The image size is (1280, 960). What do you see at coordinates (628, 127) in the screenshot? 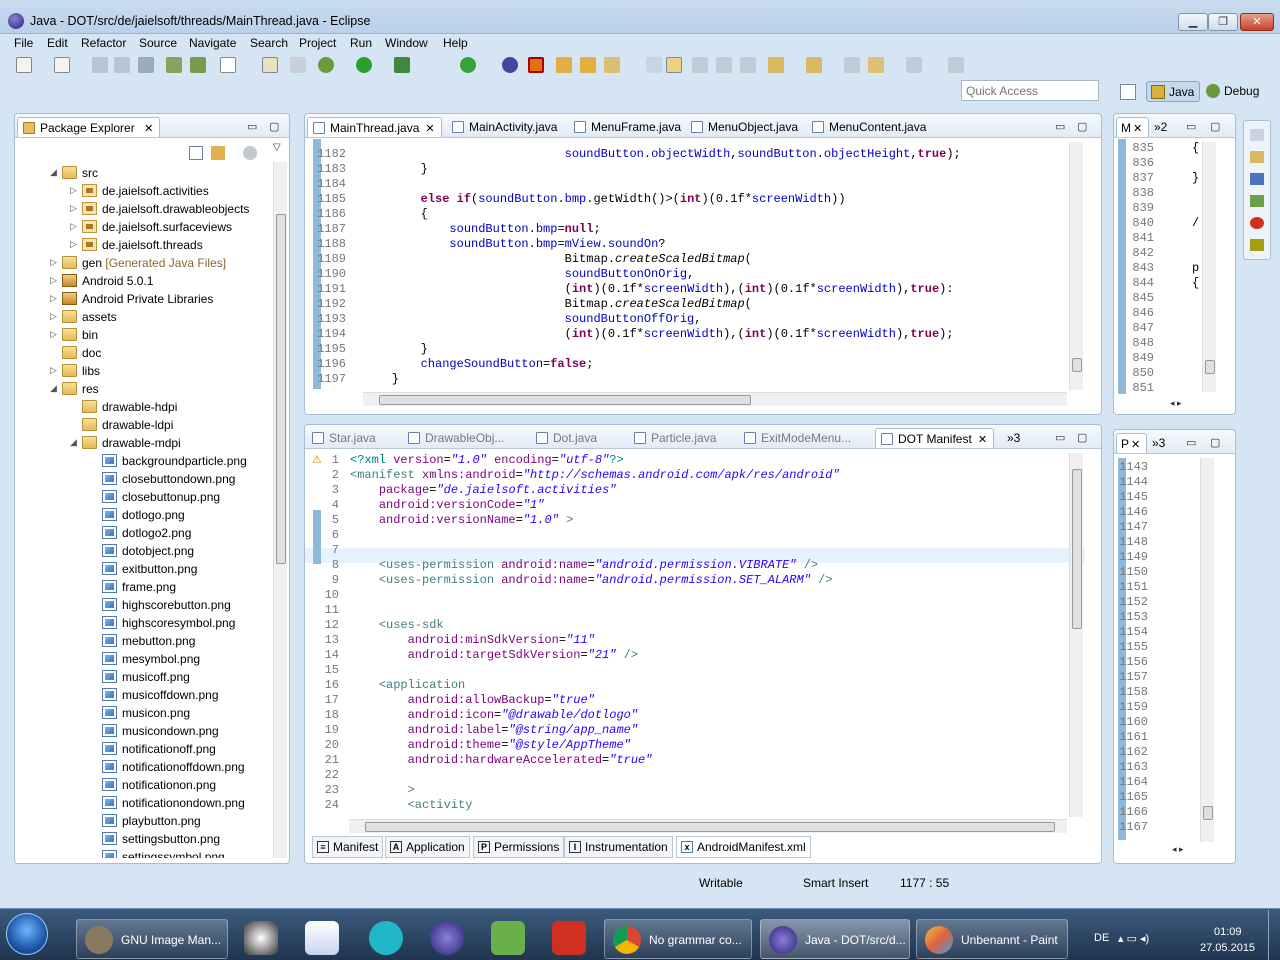
I see `tab-menuframe: MenuFrame.java` at bounding box center [628, 127].